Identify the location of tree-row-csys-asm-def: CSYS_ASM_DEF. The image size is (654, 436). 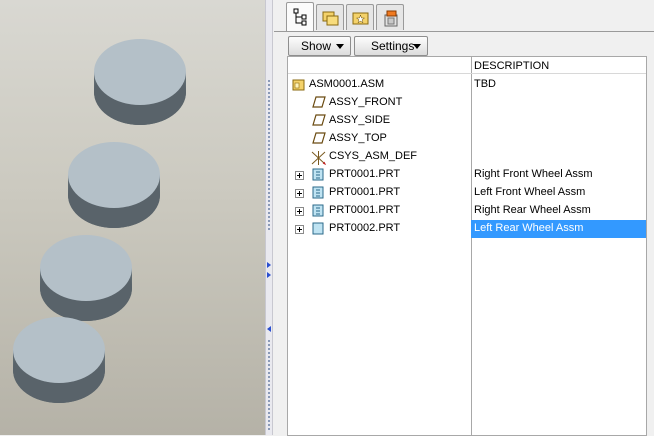
(467, 157).